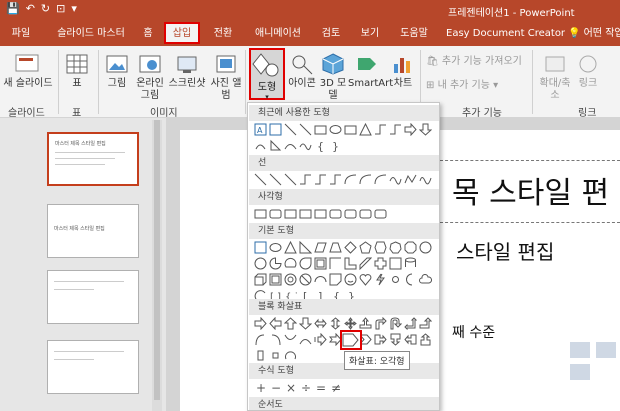  I want to click on brace-icon: }, so click(335, 145).